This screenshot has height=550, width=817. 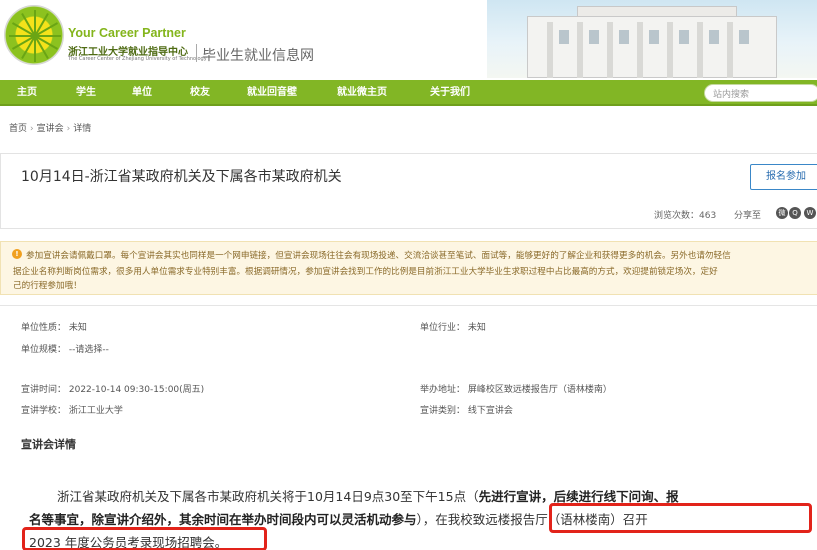 I want to click on nav-item-about-us: 关于我们, so click(x=450, y=93).